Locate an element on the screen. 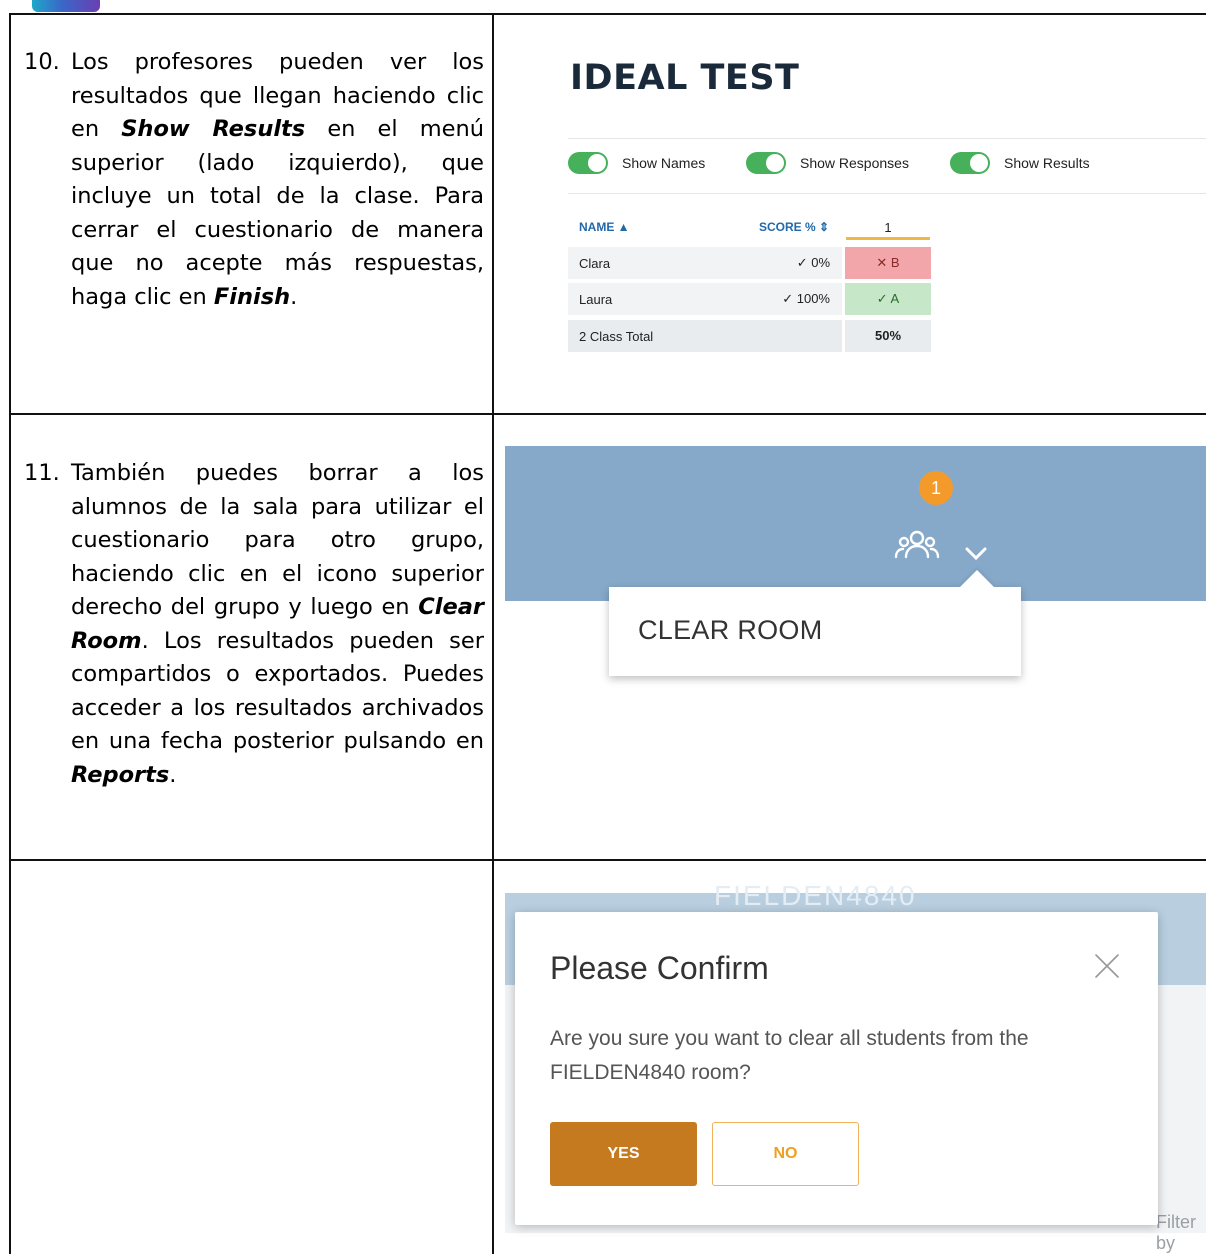 Image resolution: width=1206 pixels, height=1254 pixels. table-row: Clara ✓ 0% is located at coordinates (705, 263).